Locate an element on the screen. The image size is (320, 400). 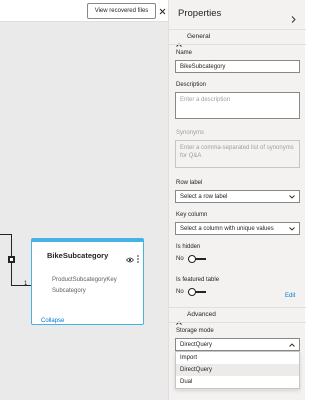
description-label: Description is located at coordinates (191, 85).